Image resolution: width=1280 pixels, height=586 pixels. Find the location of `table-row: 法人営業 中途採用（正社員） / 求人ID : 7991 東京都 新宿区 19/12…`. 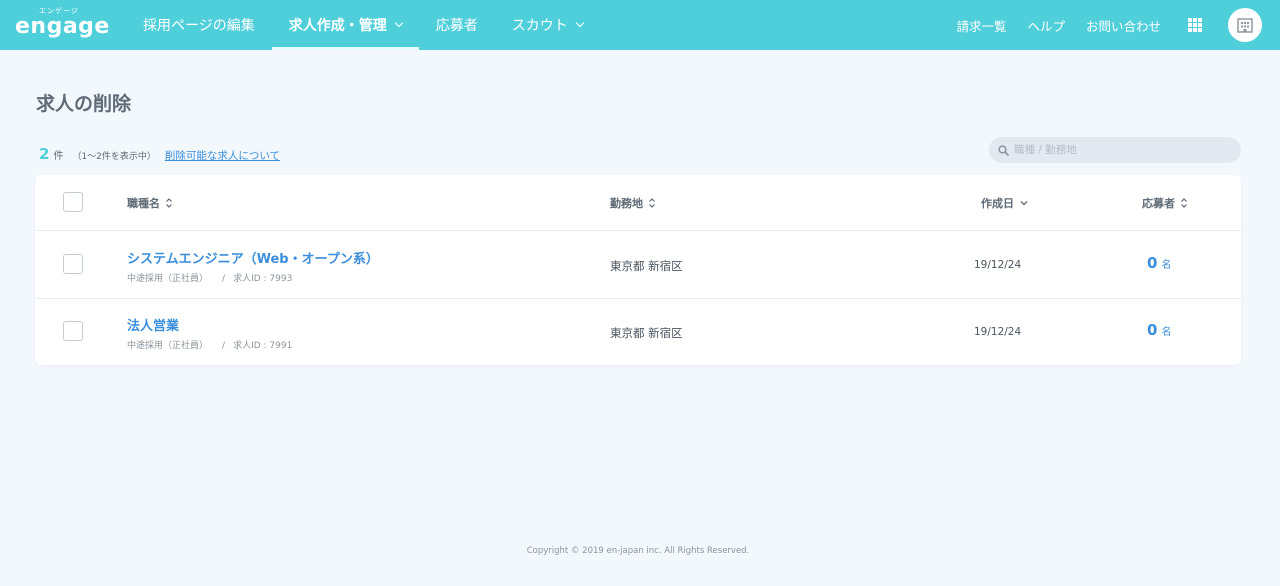

table-row: 法人営業 中途採用（正社員） / 求人ID : 7991 東京都 新宿区 19/12… is located at coordinates (638, 332).